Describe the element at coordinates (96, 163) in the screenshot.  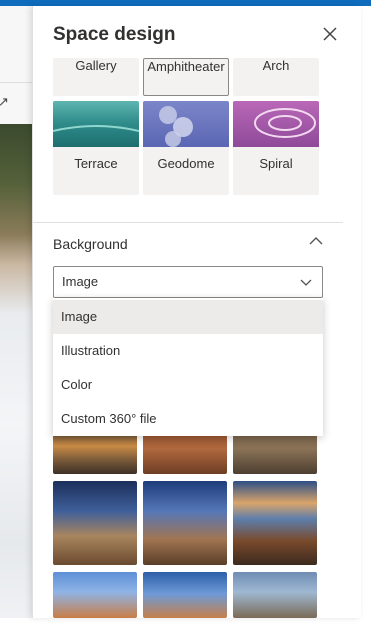
I see `template-label: Terrace` at that location.